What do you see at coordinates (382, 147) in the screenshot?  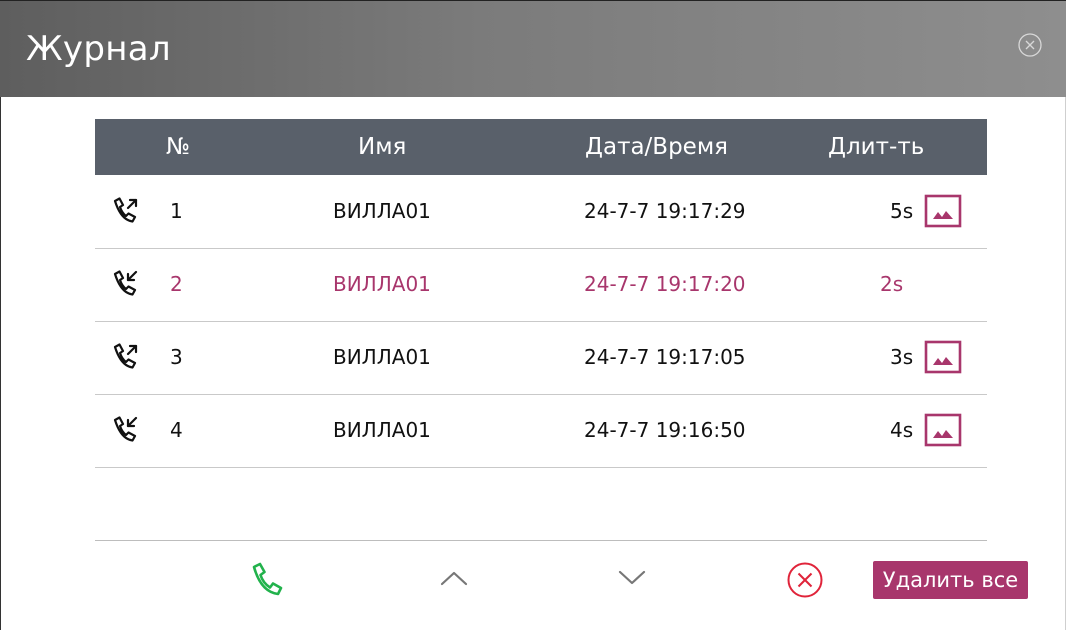 I see `column-header-name: Имя` at bounding box center [382, 147].